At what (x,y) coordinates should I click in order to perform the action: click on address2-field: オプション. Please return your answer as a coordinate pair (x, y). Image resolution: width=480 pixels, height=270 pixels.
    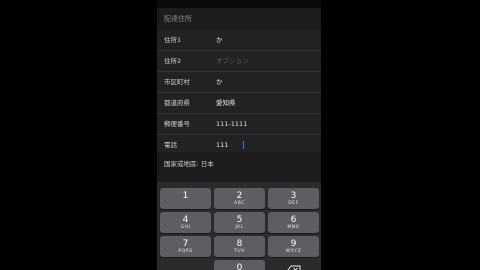
    Looking at the image, I should click on (232, 61).